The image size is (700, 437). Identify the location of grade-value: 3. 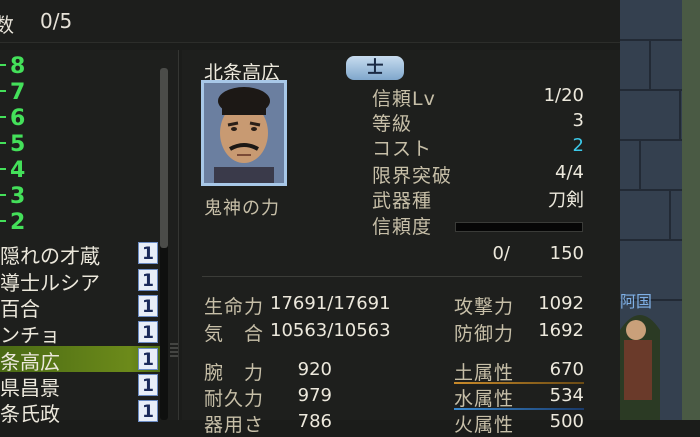
(578, 120).